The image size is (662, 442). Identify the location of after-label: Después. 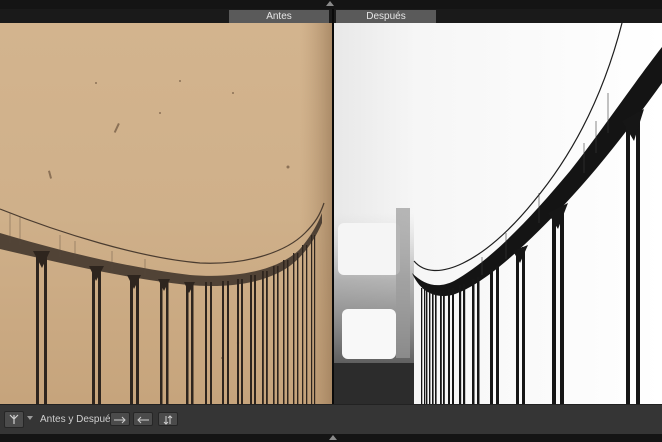
(386, 16).